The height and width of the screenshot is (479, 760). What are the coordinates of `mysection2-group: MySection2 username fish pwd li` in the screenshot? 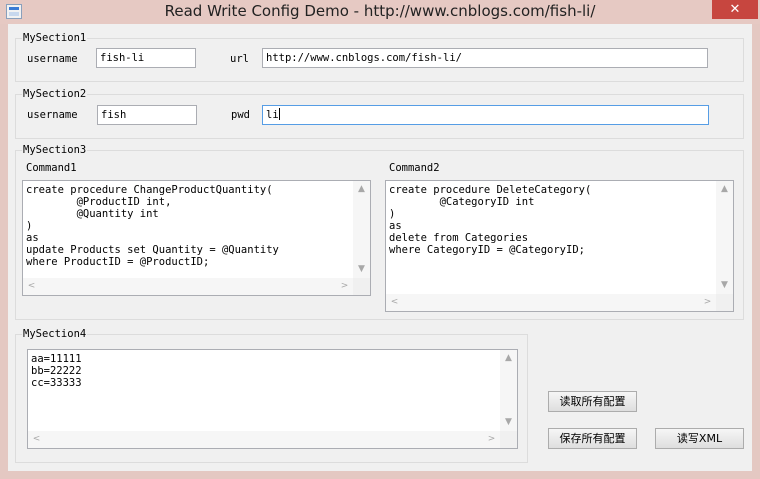 It's located at (379, 113).